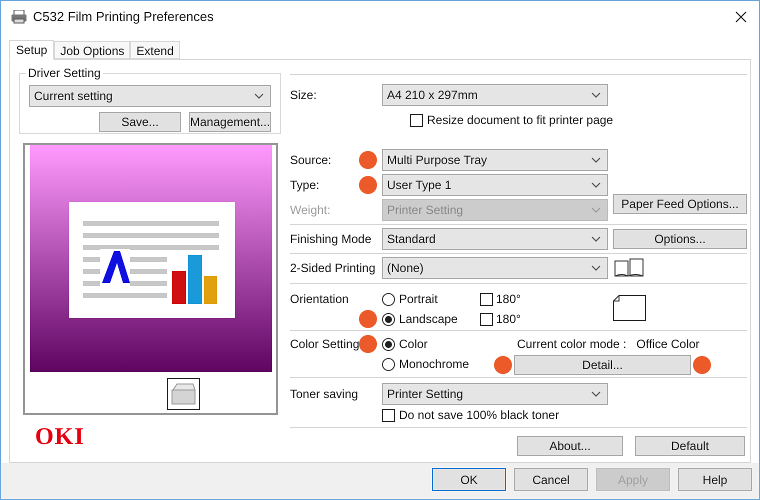  What do you see at coordinates (331, 239) in the screenshot?
I see `field-label: Finishing Mode` at bounding box center [331, 239].